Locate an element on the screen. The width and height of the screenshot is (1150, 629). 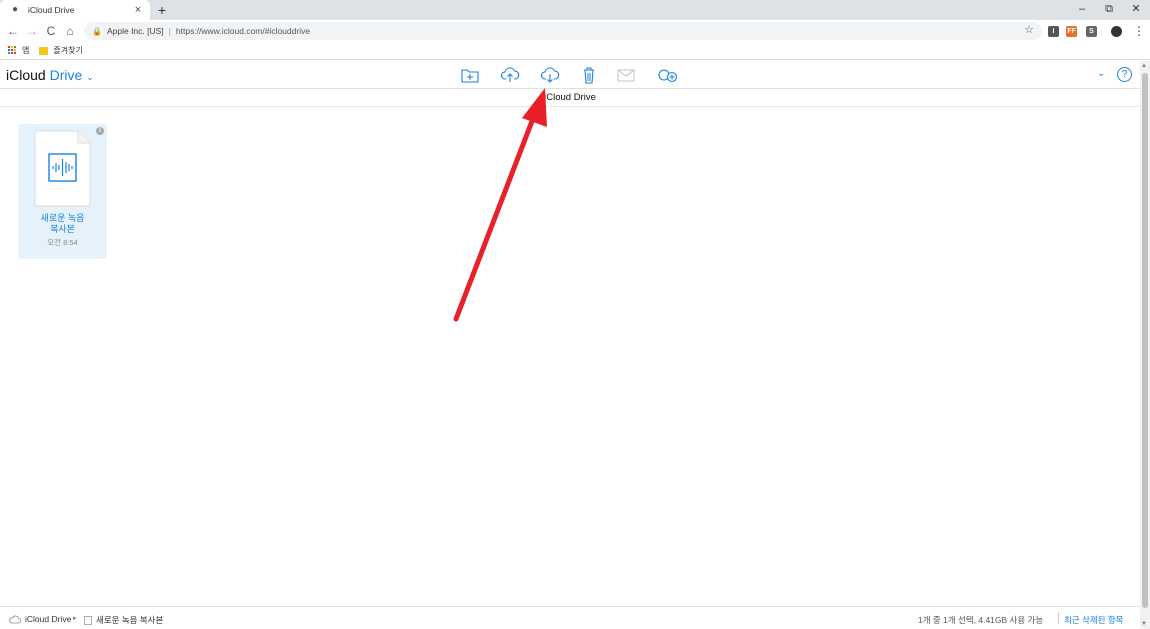
upload-button is located at coordinates (510, 75).